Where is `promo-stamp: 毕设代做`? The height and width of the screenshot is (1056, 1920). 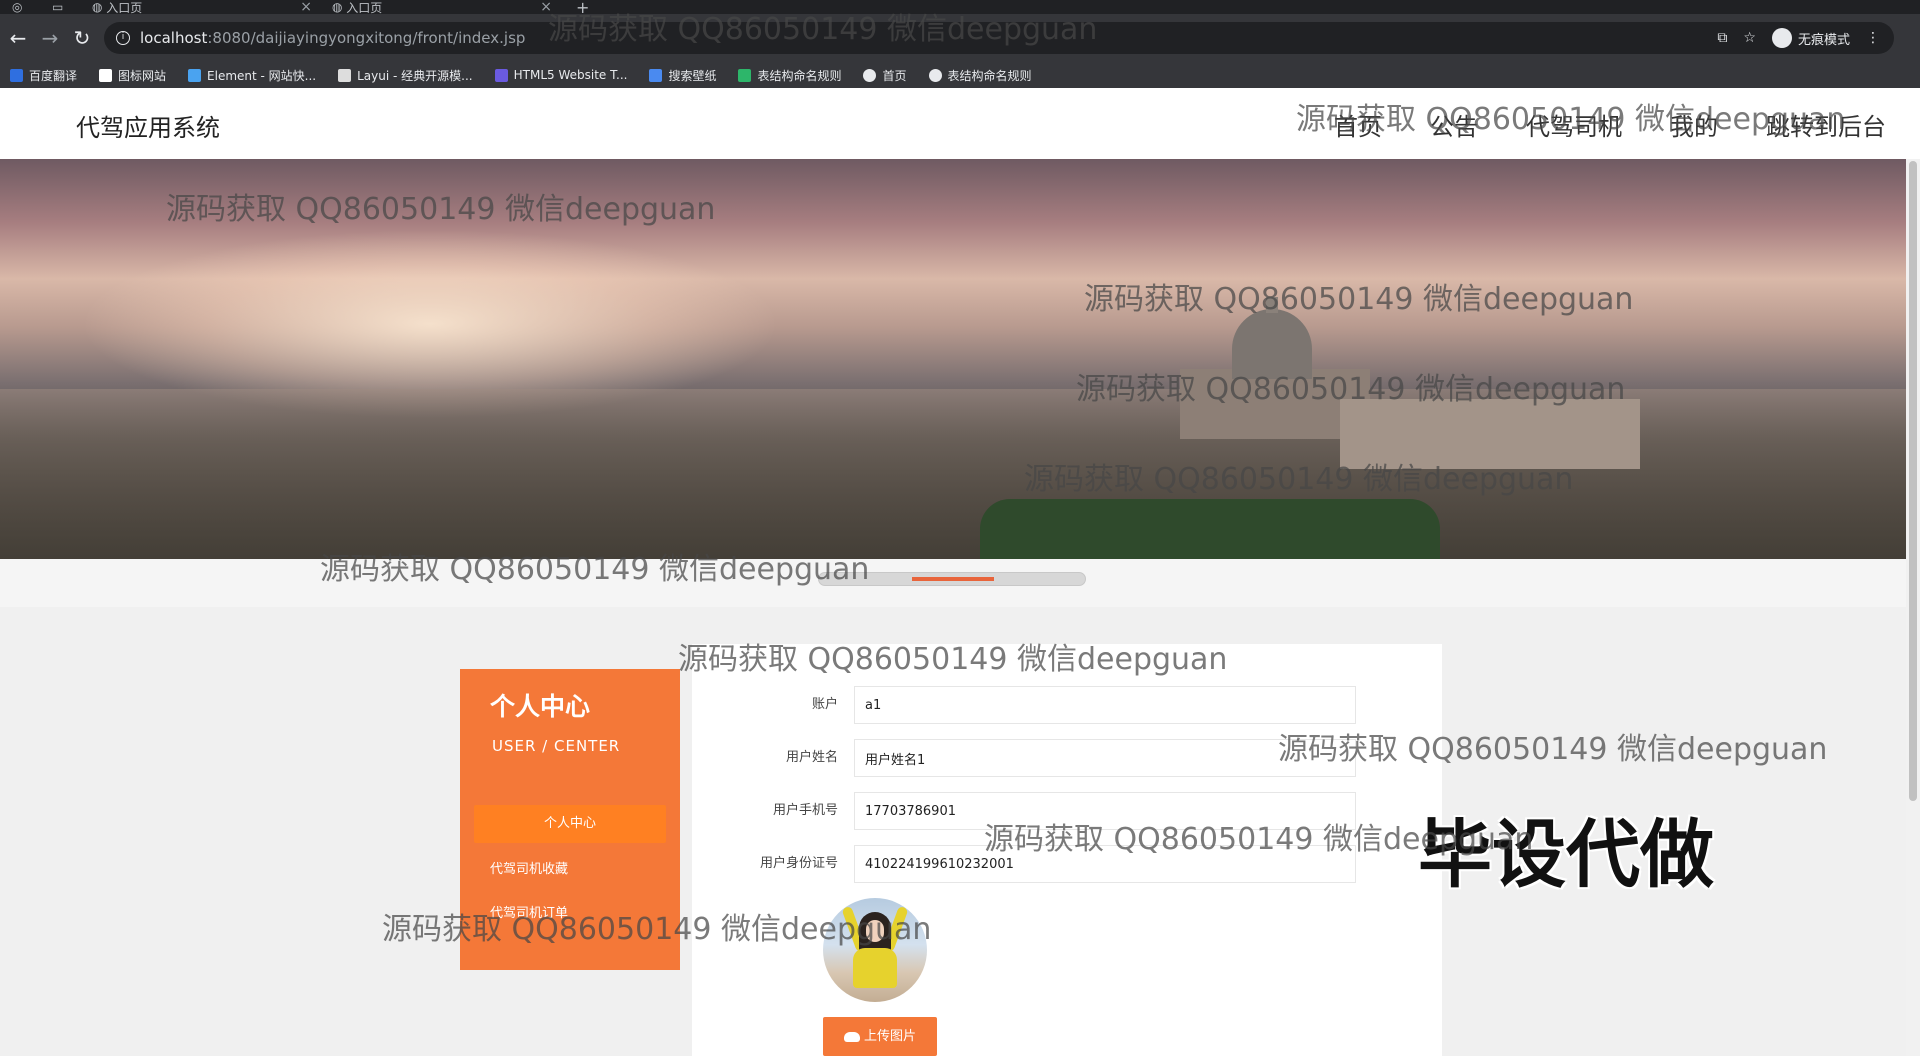
promo-stamp: 毕设代做 is located at coordinates (1566, 855).